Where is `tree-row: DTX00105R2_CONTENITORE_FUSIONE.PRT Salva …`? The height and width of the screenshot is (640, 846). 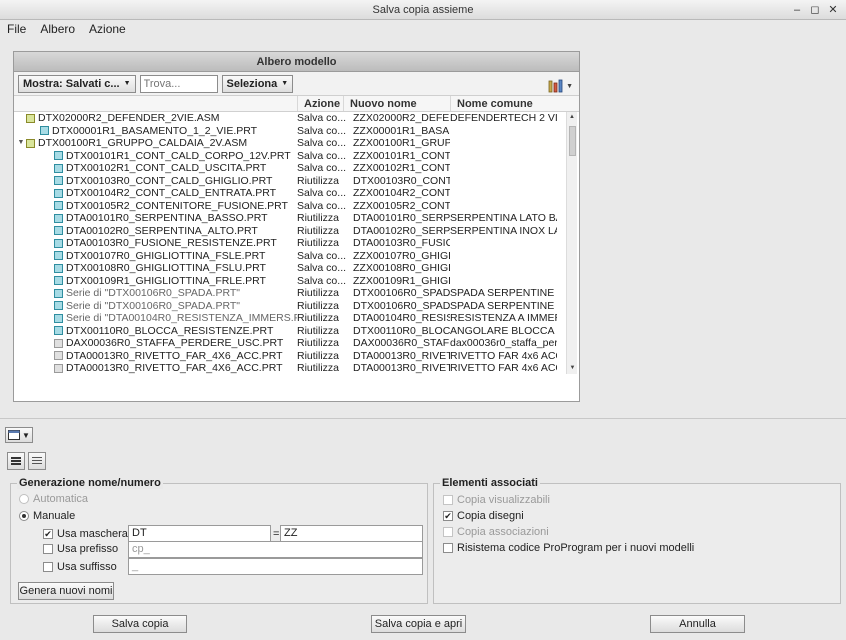 tree-row: DTX00105R2_CONTENITORE_FUSIONE.PRT Salva … is located at coordinates (296, 206).